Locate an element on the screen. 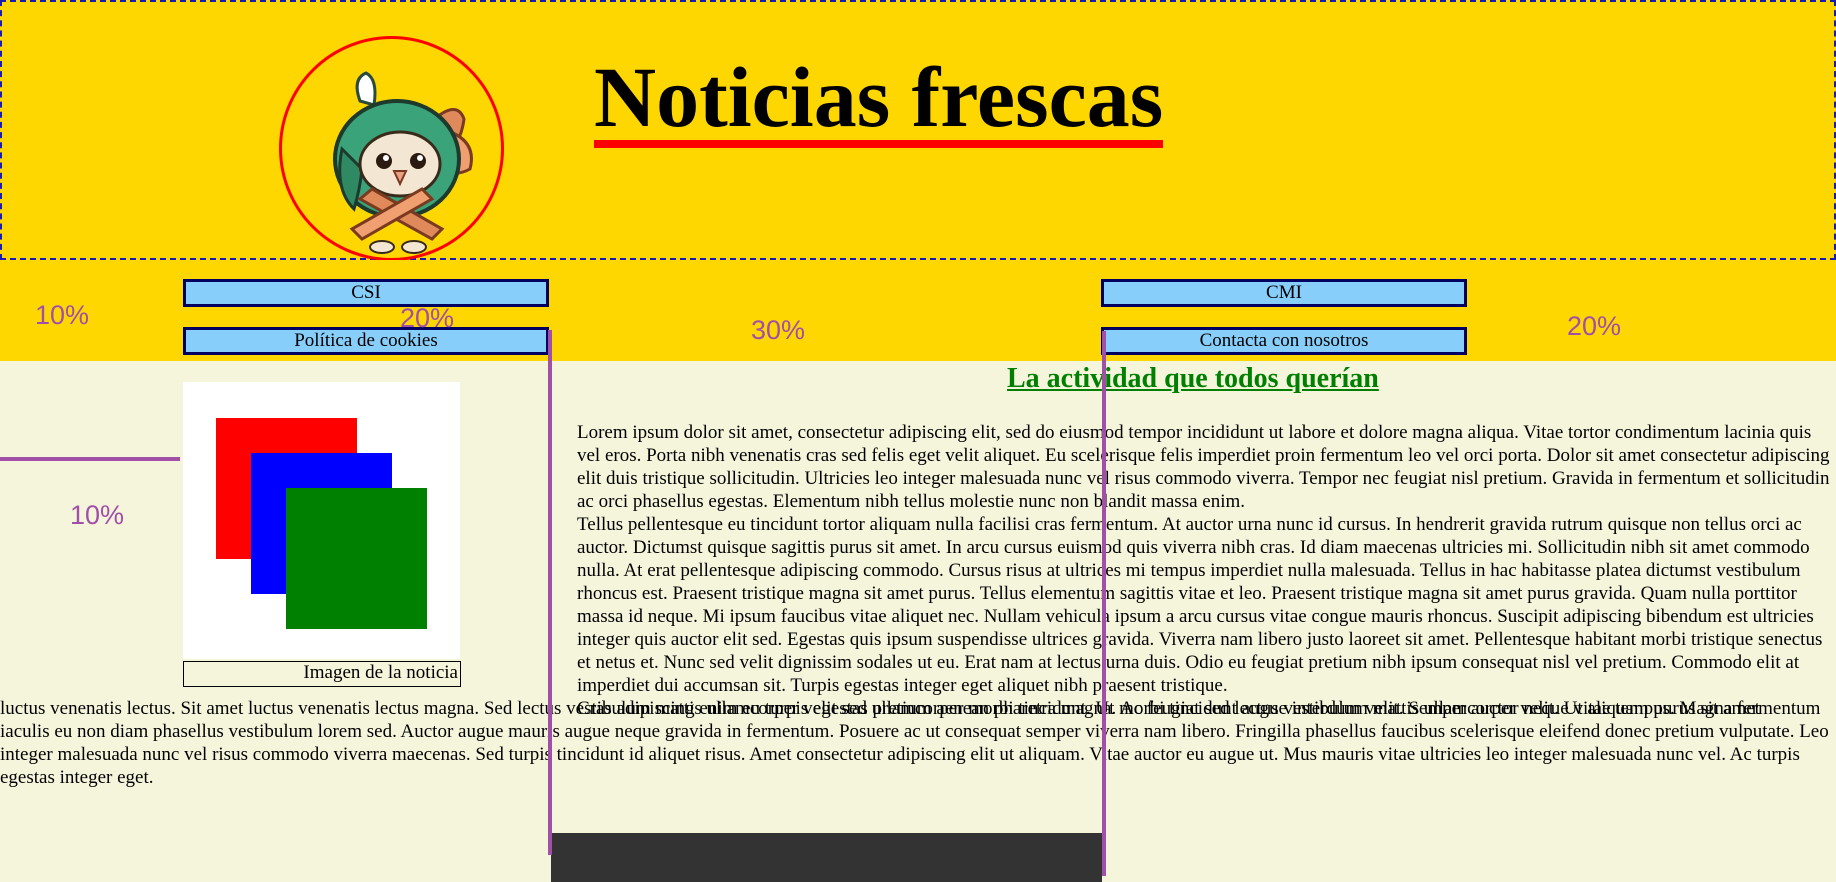 The image size is (1836, 882). site-title: Noticias frescas is located at coordinates (879, 101).